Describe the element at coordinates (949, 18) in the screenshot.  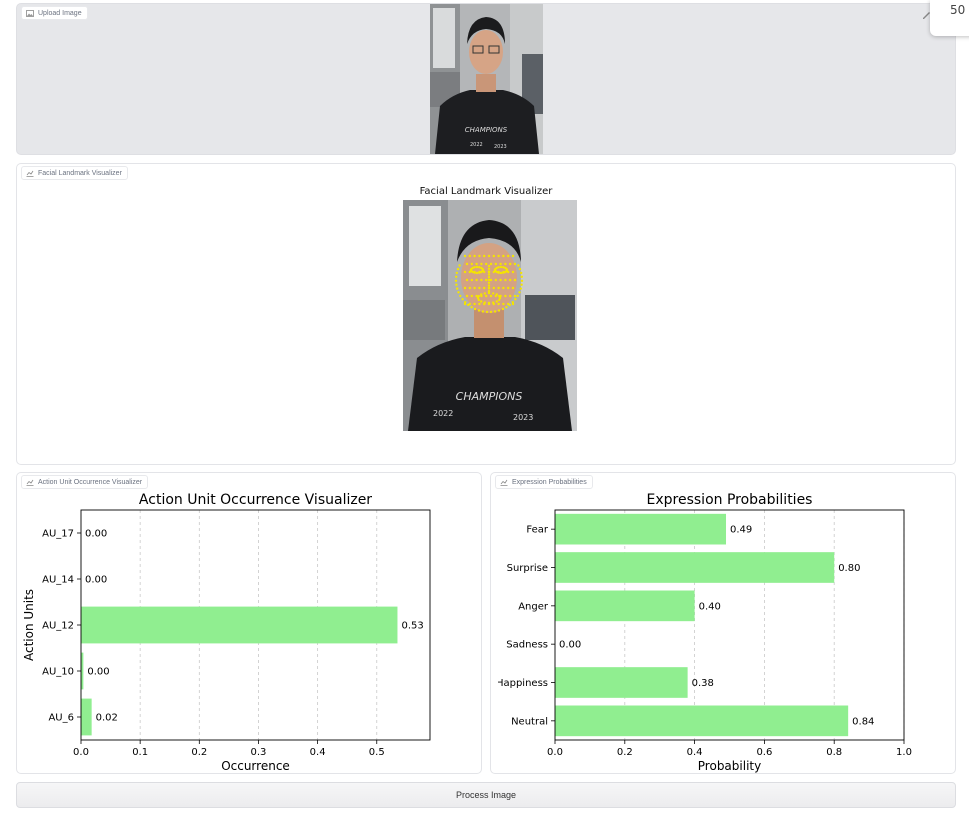
I see `corner-widget: 50` at that location.